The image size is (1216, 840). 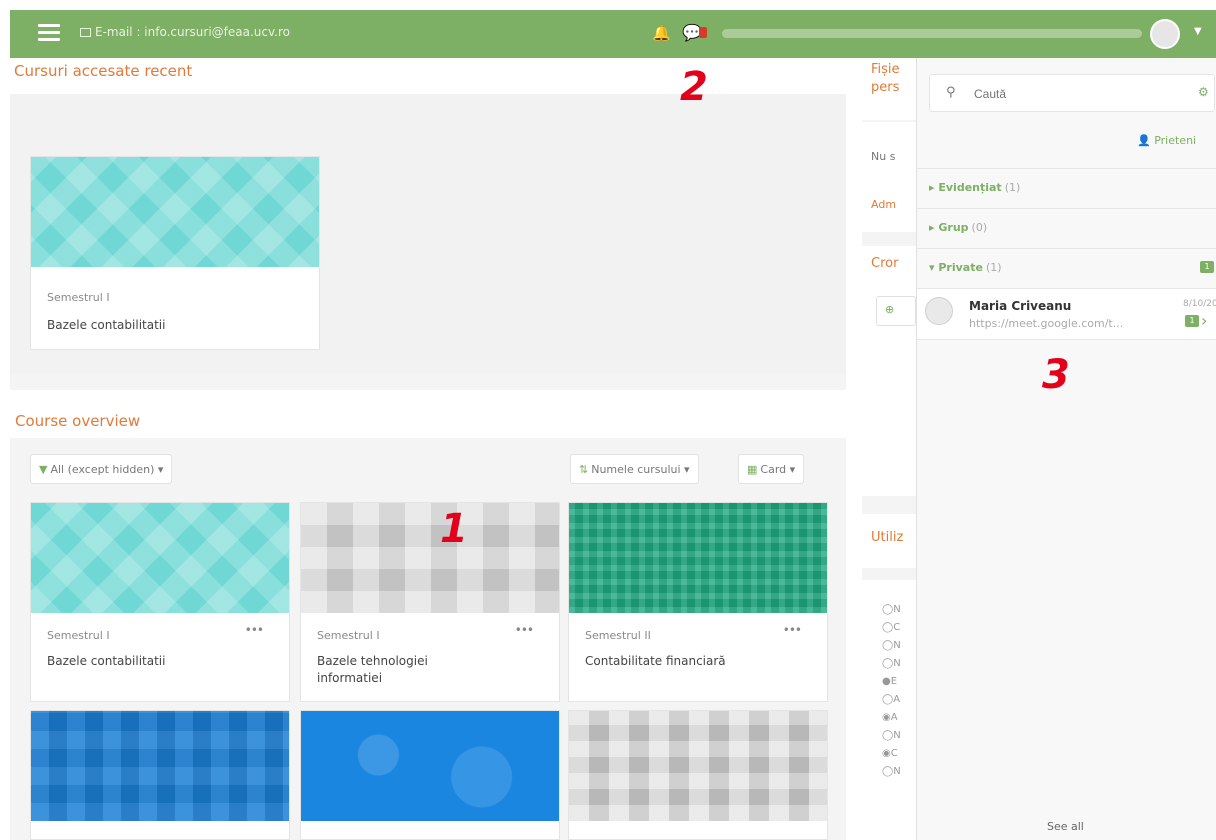 What do you see at coordinates (891, 627) in the screenshot?
I see `online-user: ◯C` at bounding box center [891, 627].